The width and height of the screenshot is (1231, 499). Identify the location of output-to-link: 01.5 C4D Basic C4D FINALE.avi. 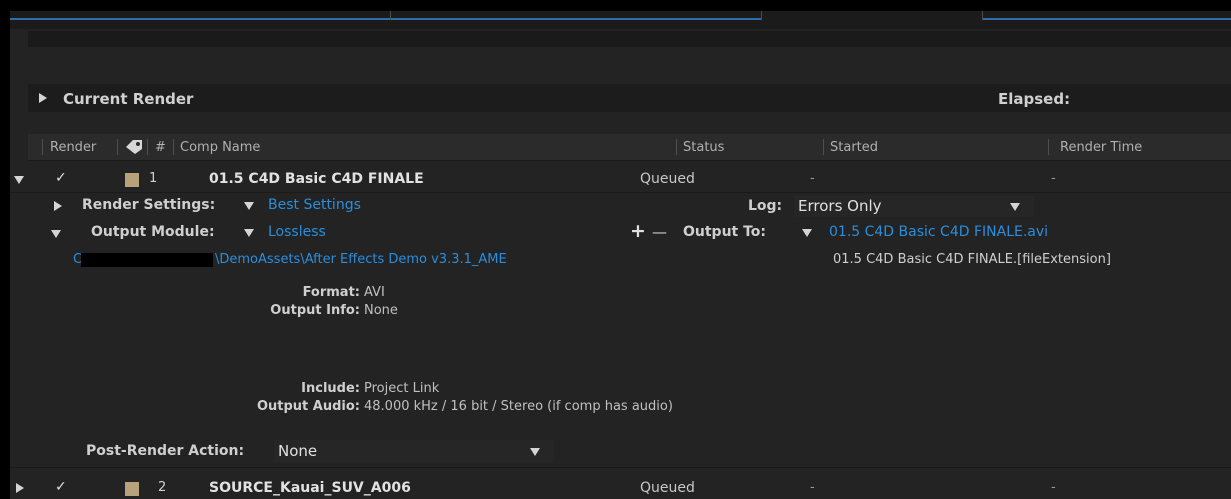
(938, 232).